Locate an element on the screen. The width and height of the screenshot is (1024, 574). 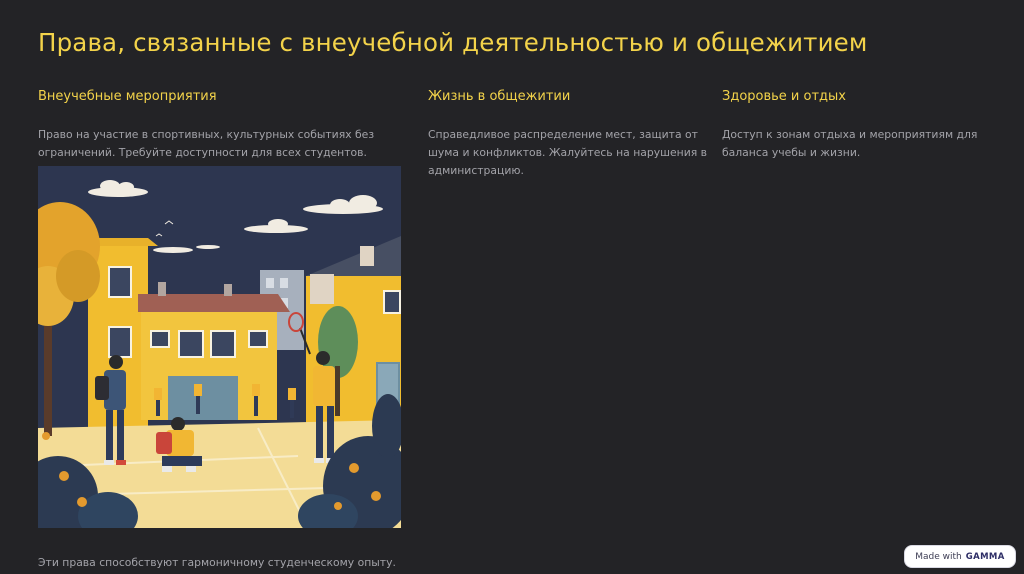
badge-prefix: Made with is located at coordinates (938, 556).